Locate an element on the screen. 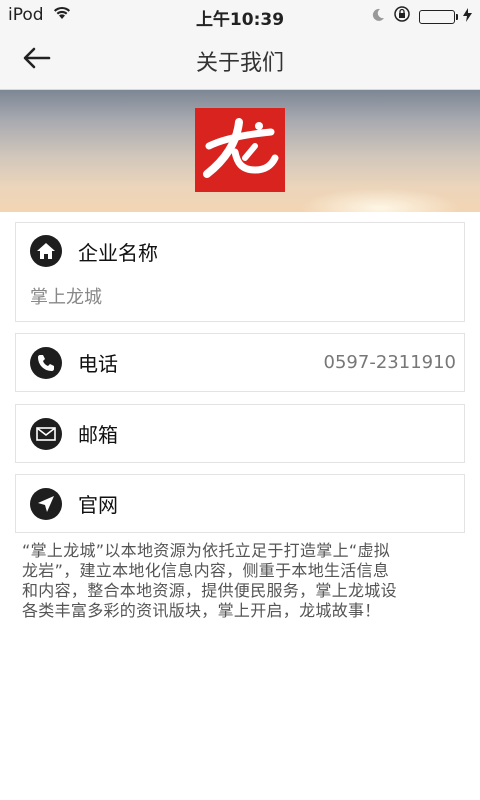 This screenshot has height=800, width=480. mail-icon is located at coordinates (46, 433).